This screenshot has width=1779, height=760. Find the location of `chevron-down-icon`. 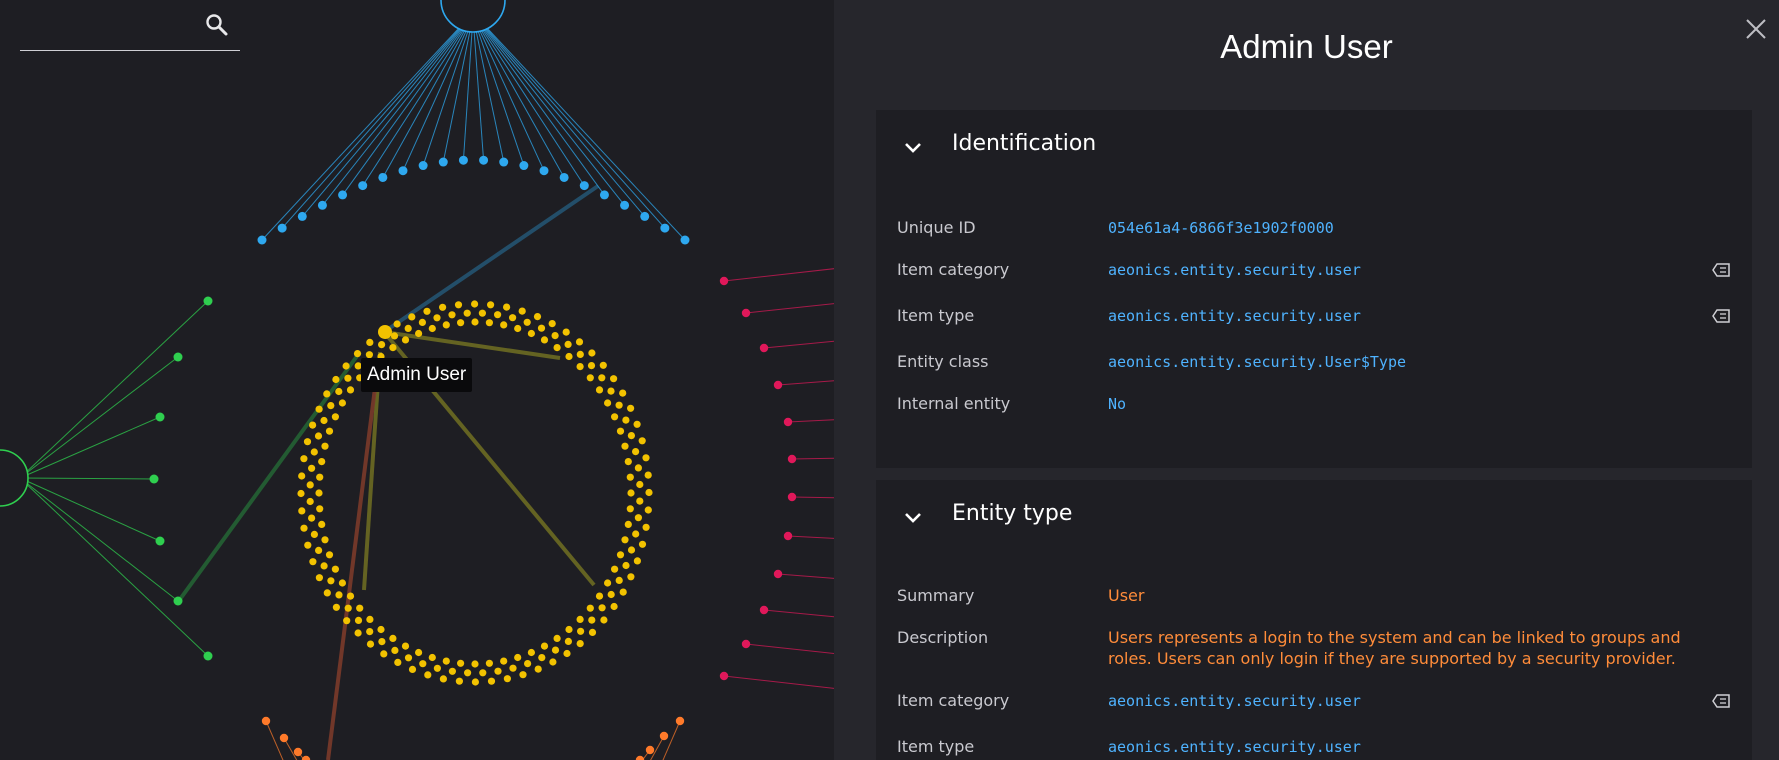

chevron-down-icon is located at coordinates (913, 517).